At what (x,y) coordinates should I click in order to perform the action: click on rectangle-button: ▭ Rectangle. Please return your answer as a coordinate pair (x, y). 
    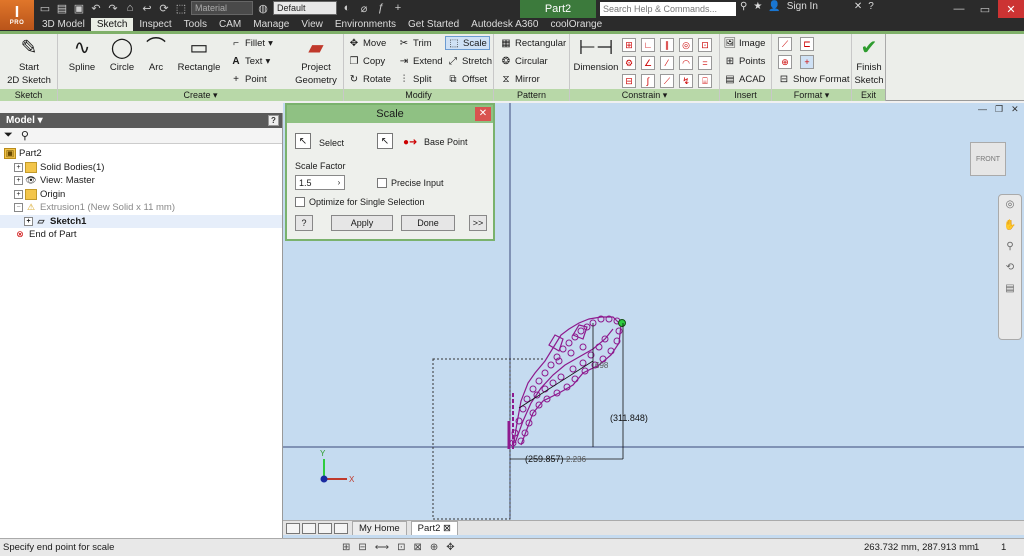
    Looking at the image, I should click on (199, 54).